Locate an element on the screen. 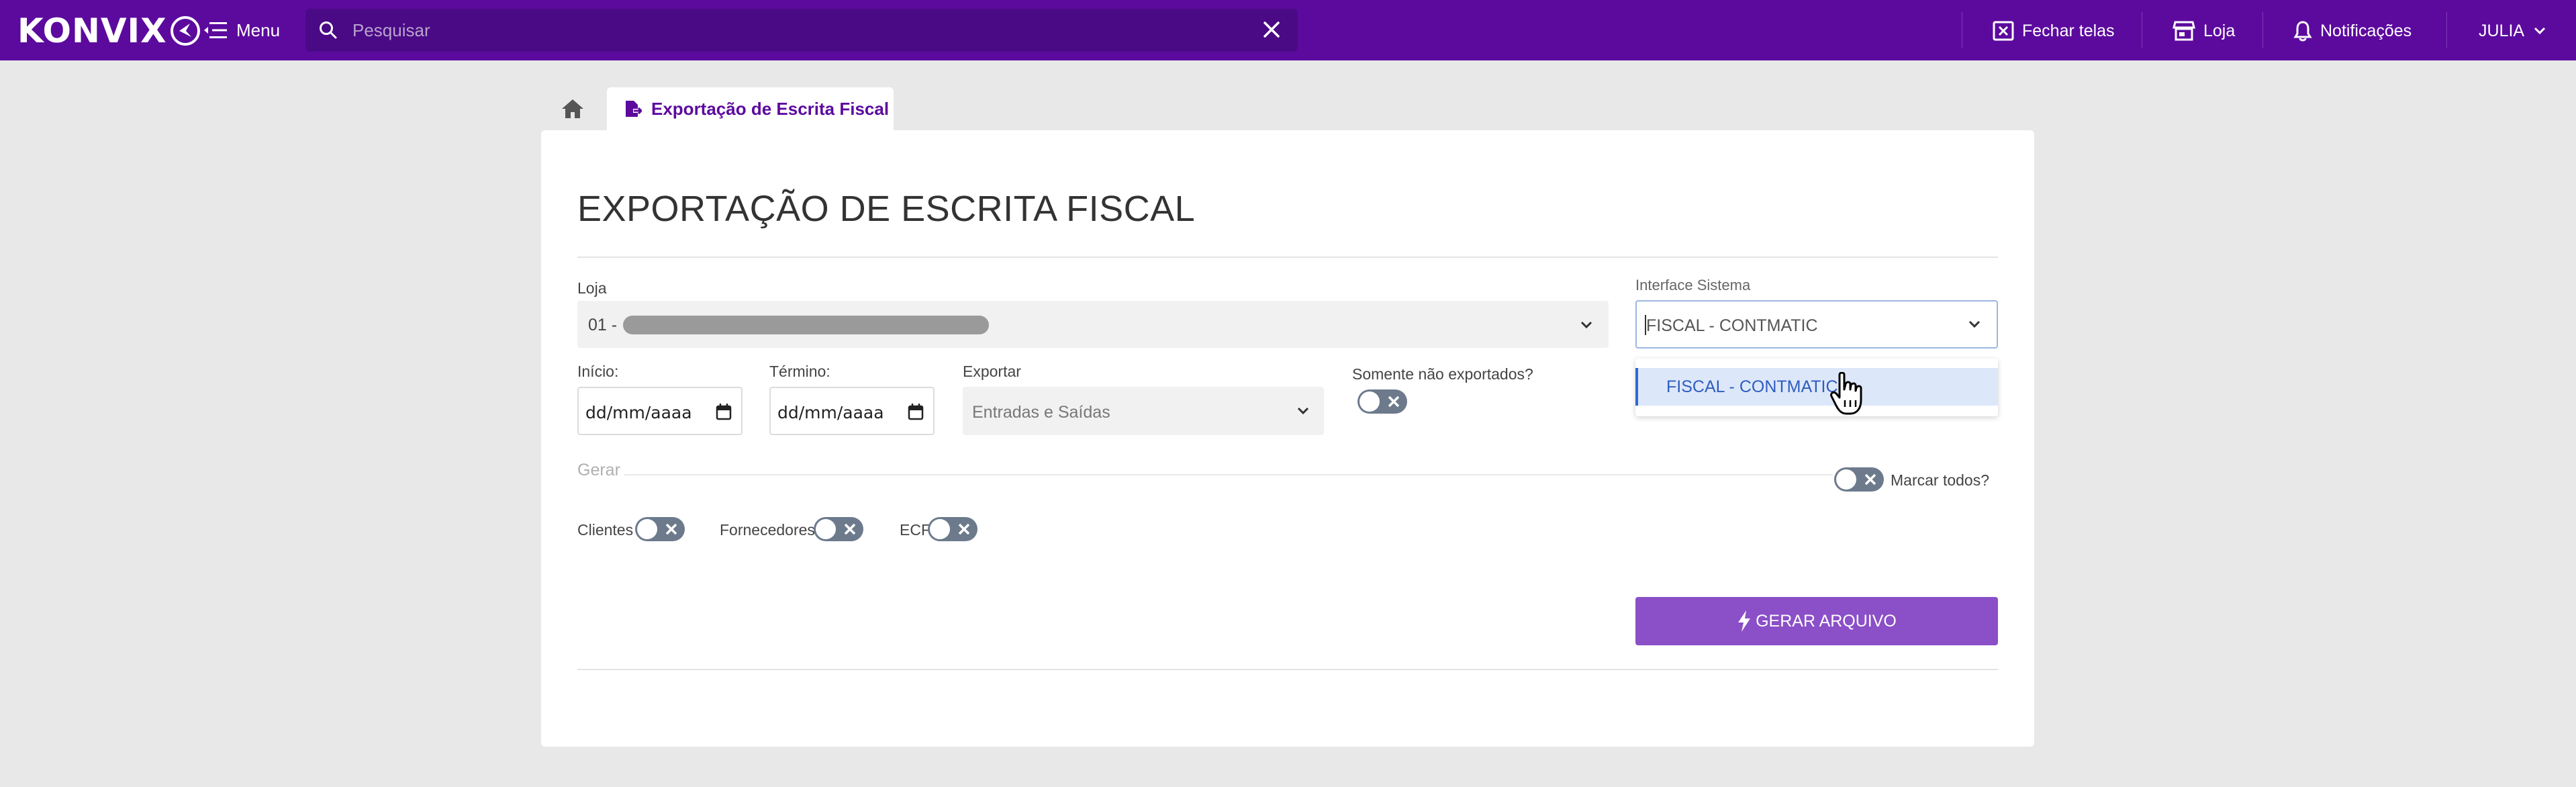 This screenshot has height=787, width=2576. dropdown-option: FISCAL - CONTMATIC is located at coordinates (1816, 387).